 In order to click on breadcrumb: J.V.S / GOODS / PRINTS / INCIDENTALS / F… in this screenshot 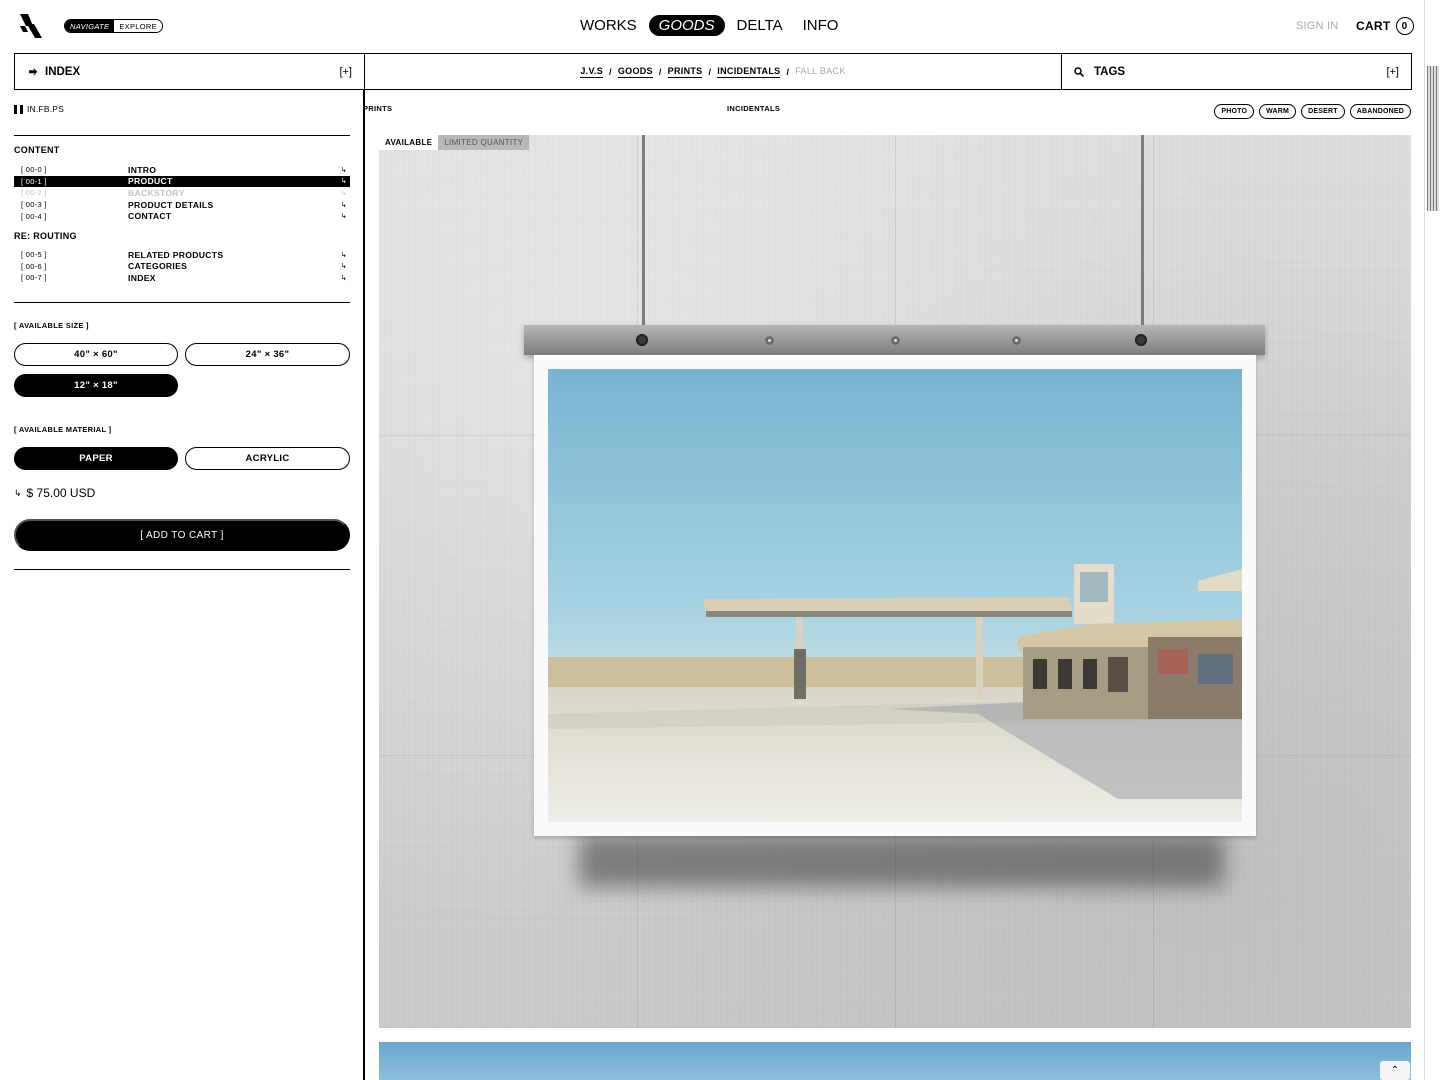, I will do `click(713, 71)`.